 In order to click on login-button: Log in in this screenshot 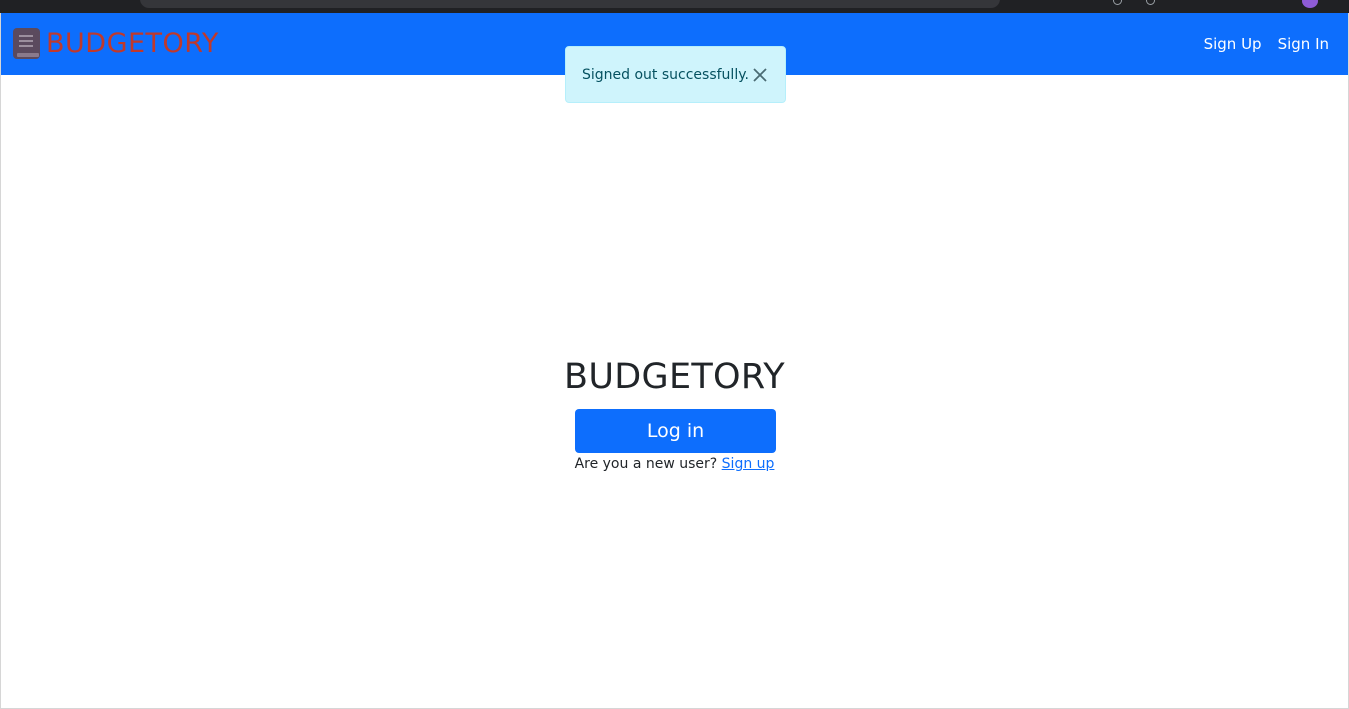, I will do `click(675, 431)`.